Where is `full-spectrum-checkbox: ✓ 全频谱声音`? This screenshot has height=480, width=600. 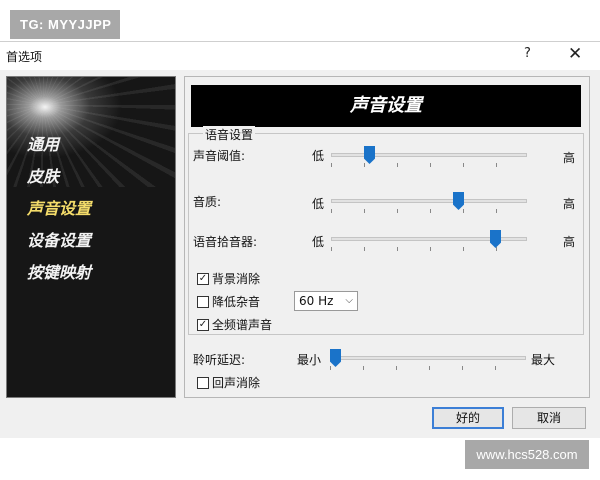 full-spectrum-checkbox: ✓ 全频谱声音 is located at coordinates (234, 324).